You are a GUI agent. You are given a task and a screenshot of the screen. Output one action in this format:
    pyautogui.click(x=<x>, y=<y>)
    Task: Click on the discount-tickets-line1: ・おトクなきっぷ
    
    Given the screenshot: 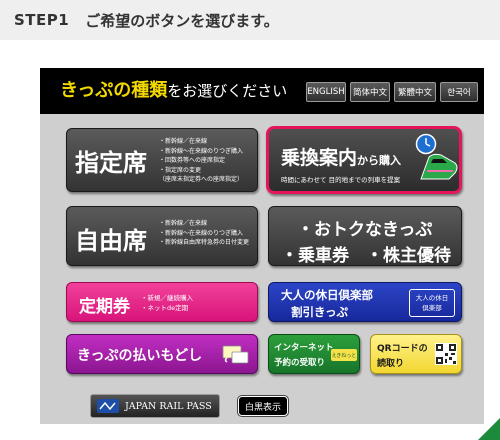 What is the action you would take?
    pyautogui.click(x=365, y=230)
    